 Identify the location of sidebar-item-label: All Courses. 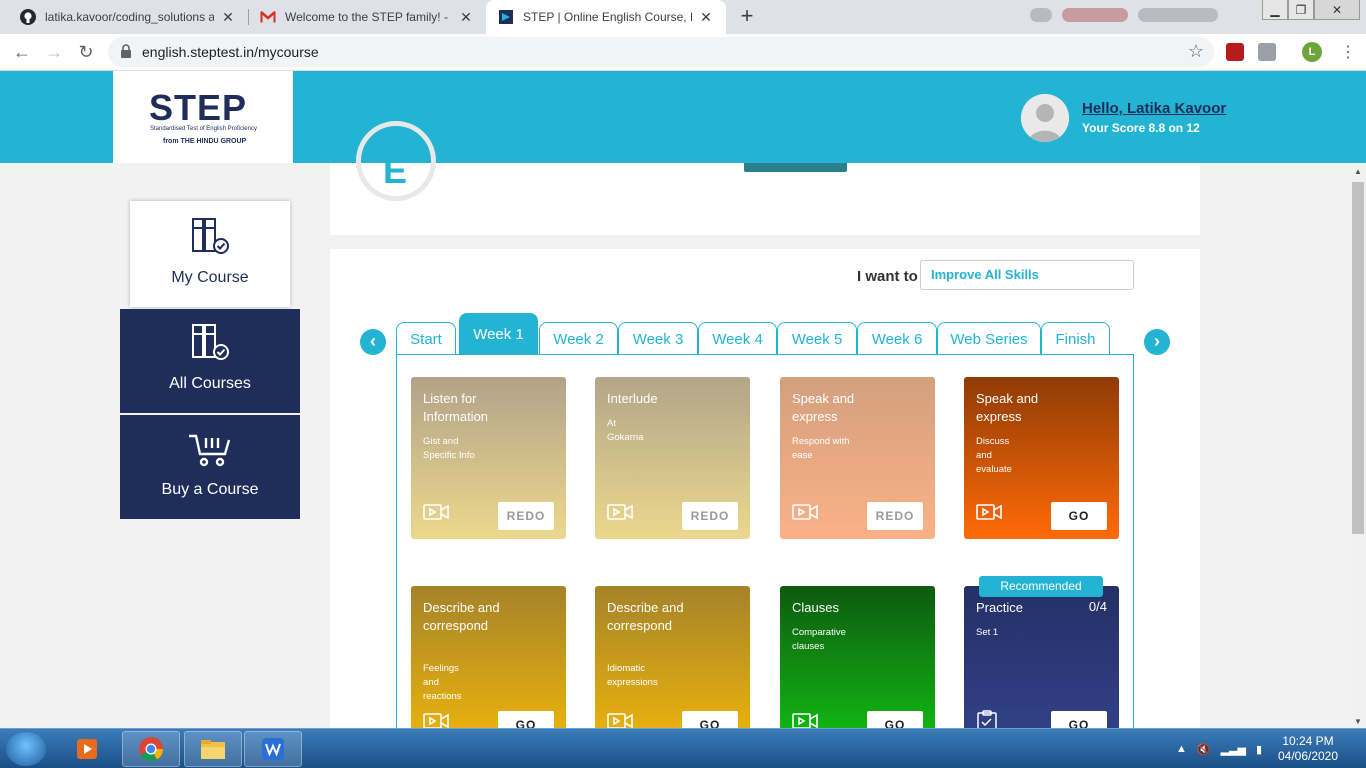
(210, 383).